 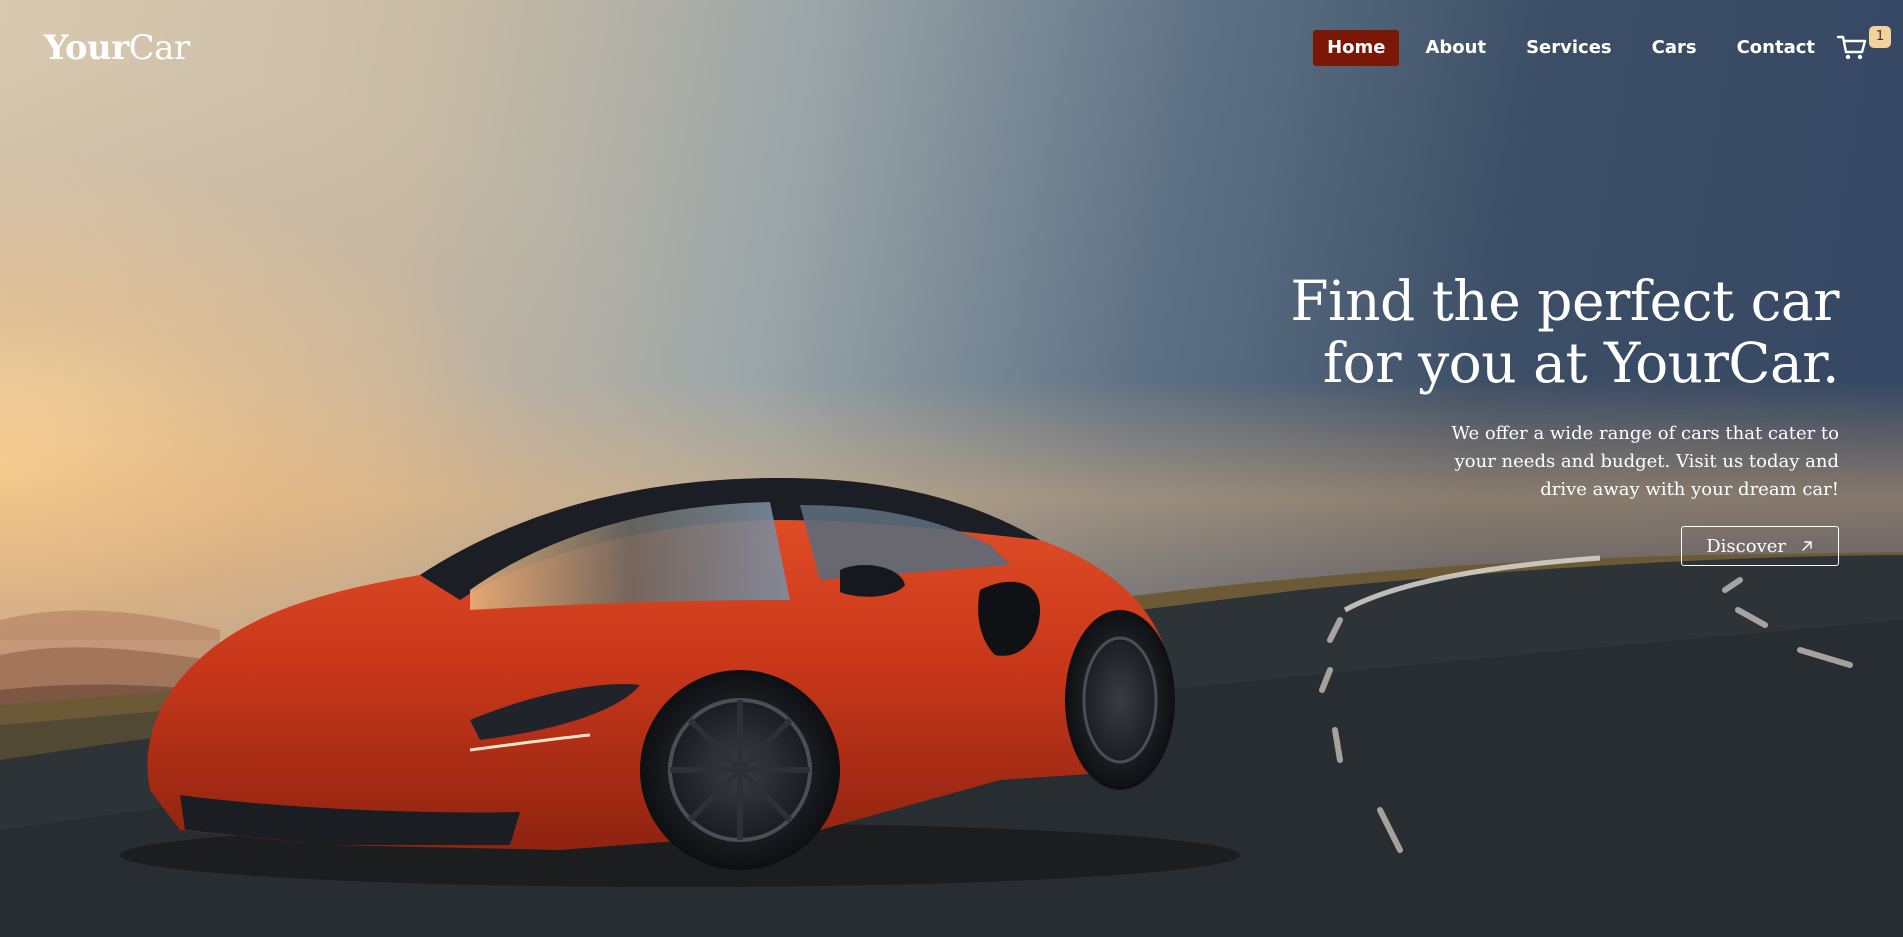 What do you see at coordinates (86, 48) in the screenshot?
I see `brand-name-bold: Your` at bounding box center [86, 48].